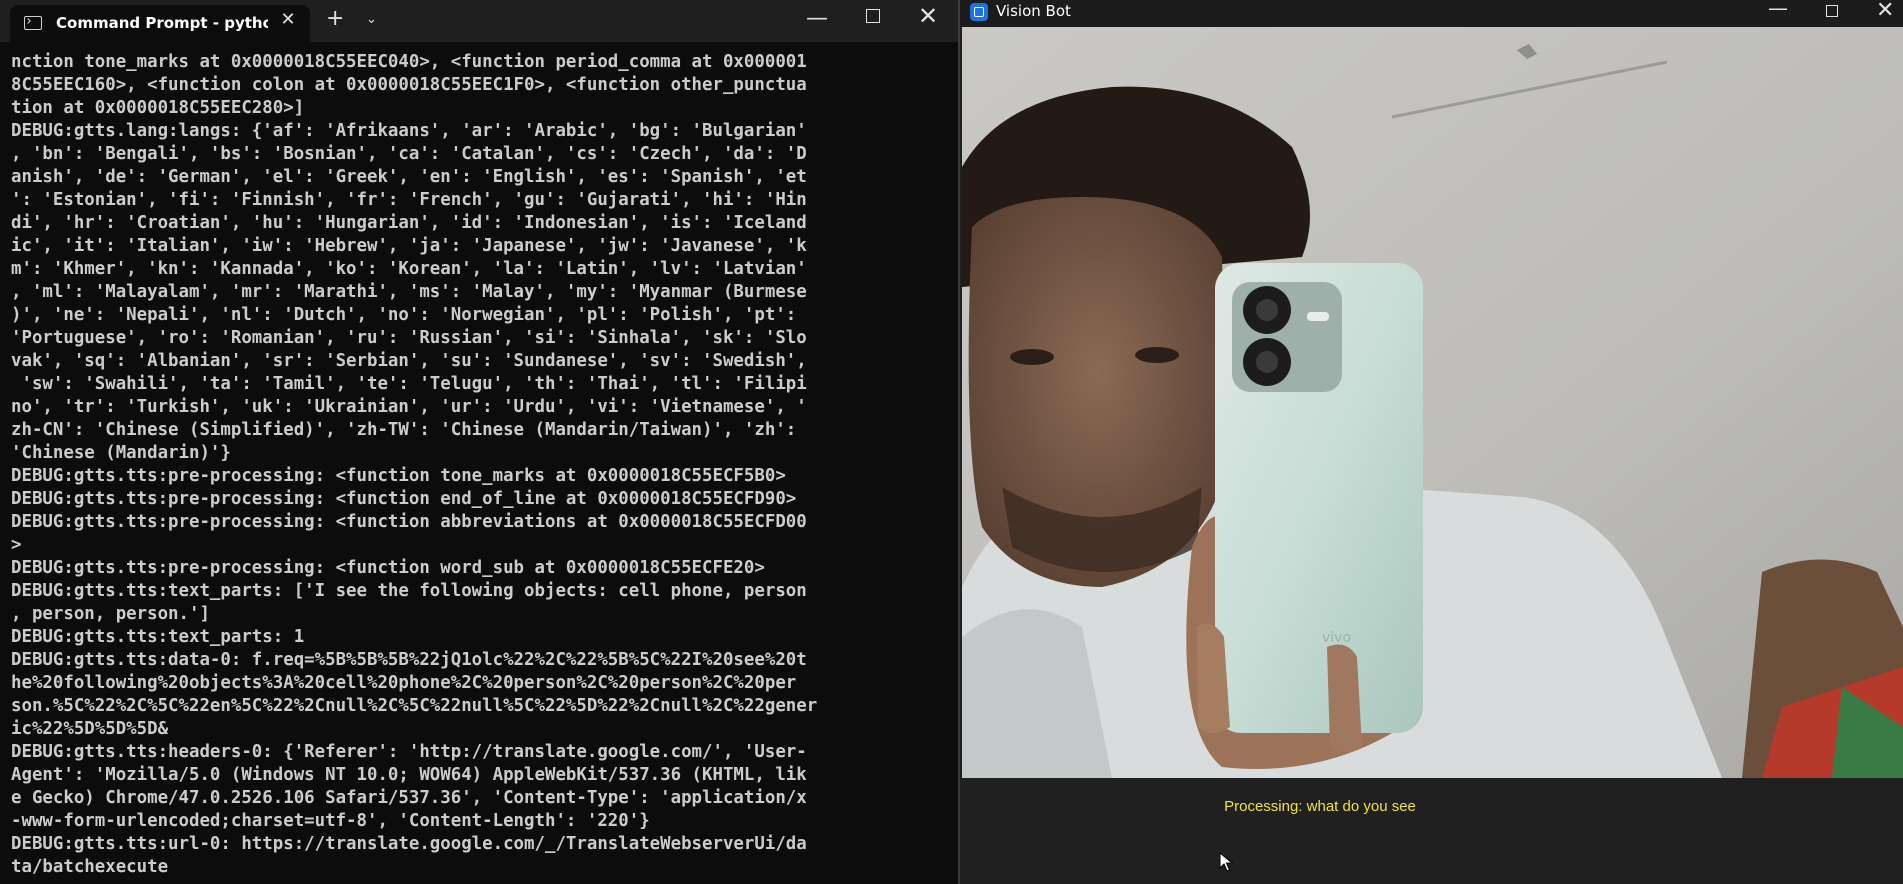 This screenshot has width=1903, height=884. What do you see at coordinates (1336, 638) in the screenshot?
I see `svg-text: vivo` at bounding box center [1336, 638].